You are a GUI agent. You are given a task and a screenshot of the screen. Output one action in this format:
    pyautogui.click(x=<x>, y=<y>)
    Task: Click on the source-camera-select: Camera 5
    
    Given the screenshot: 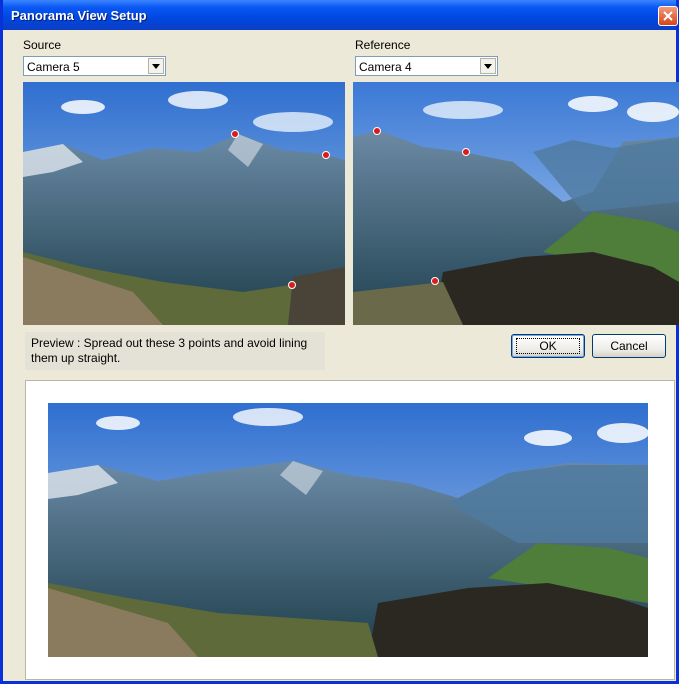 What is the action you would take?
    pyautogui.click(x=94, y=66)
    